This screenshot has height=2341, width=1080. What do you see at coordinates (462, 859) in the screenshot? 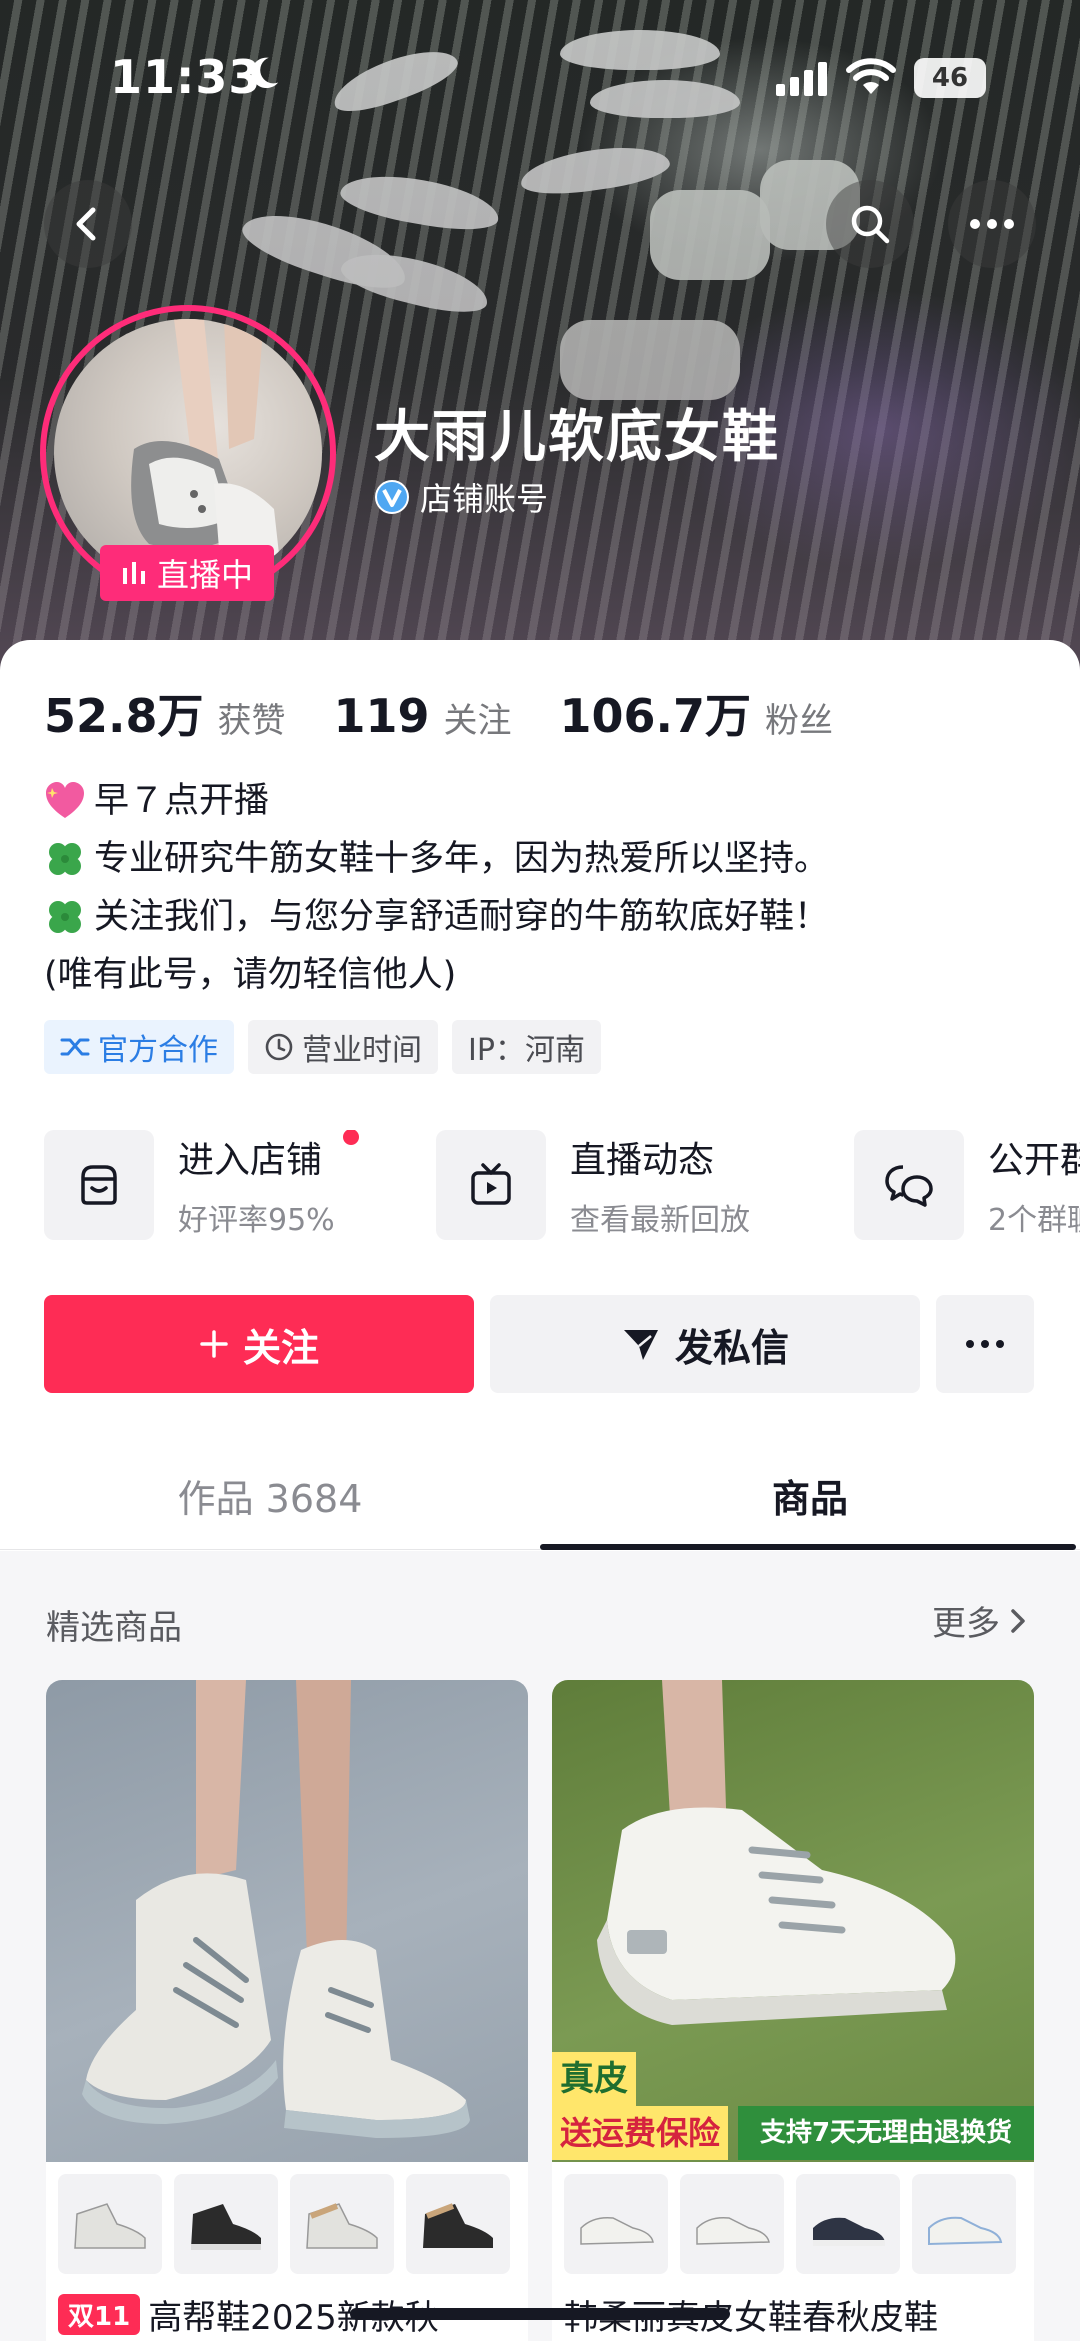
I see `bio-text-2: 专业研究牛筋女鞋十多年，因为热爱所以坚持。` at bounding box center [462, 859].